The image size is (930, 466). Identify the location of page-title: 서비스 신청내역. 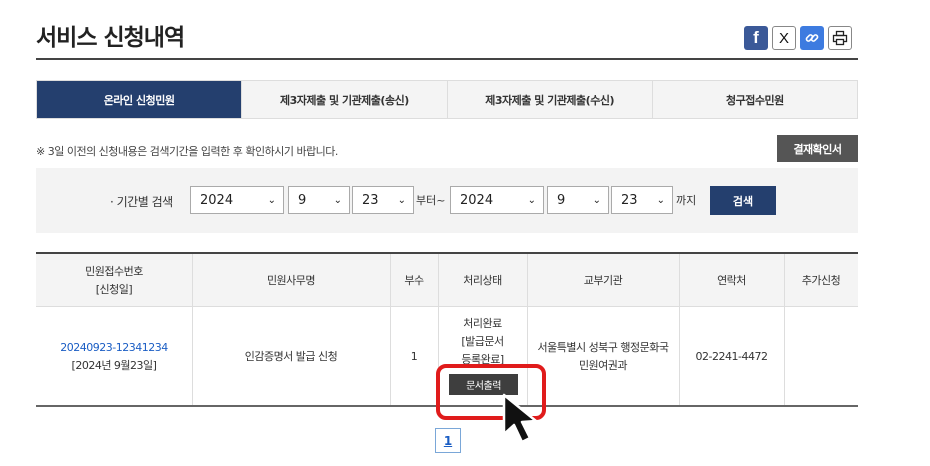
(110, 38).